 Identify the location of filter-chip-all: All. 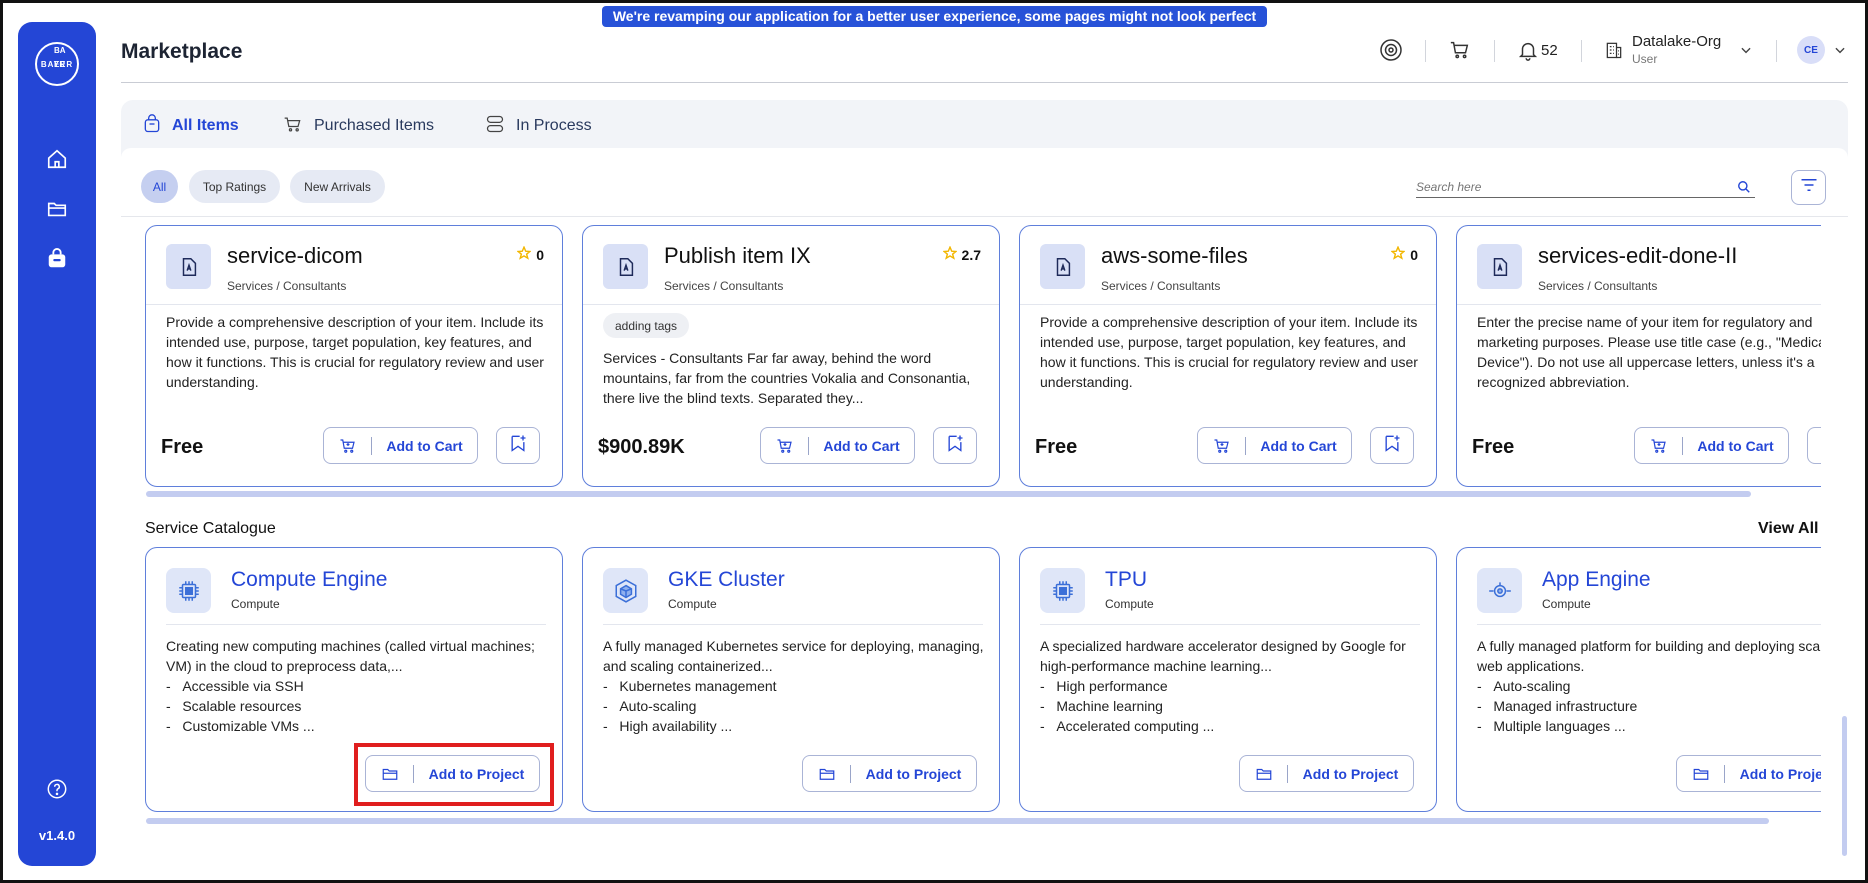
(159, 186).